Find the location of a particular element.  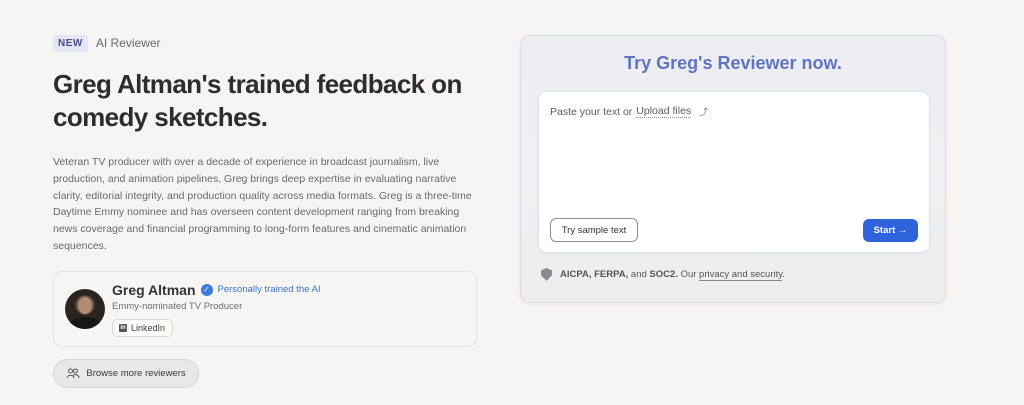

linkedin-button: in LinkedIn is located at coordinates (143, 327).